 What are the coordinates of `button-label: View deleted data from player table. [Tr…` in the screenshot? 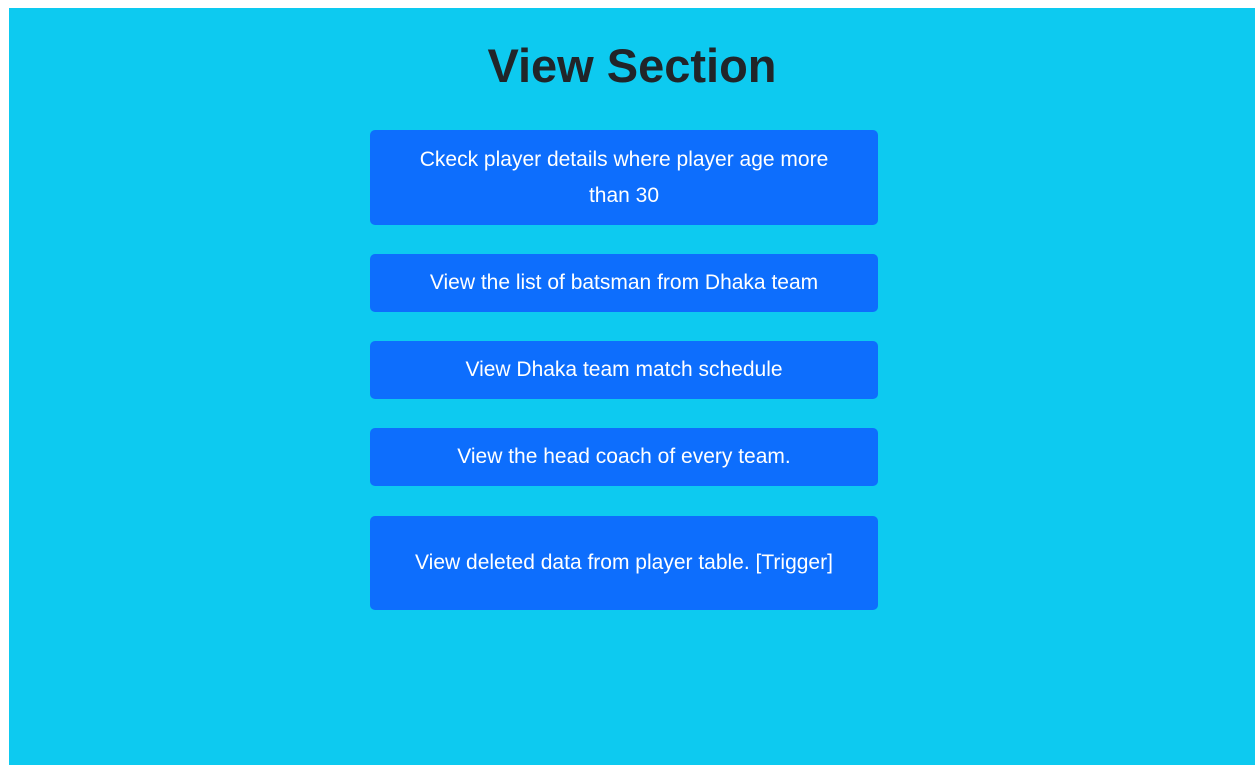 It's located at (624, 562).